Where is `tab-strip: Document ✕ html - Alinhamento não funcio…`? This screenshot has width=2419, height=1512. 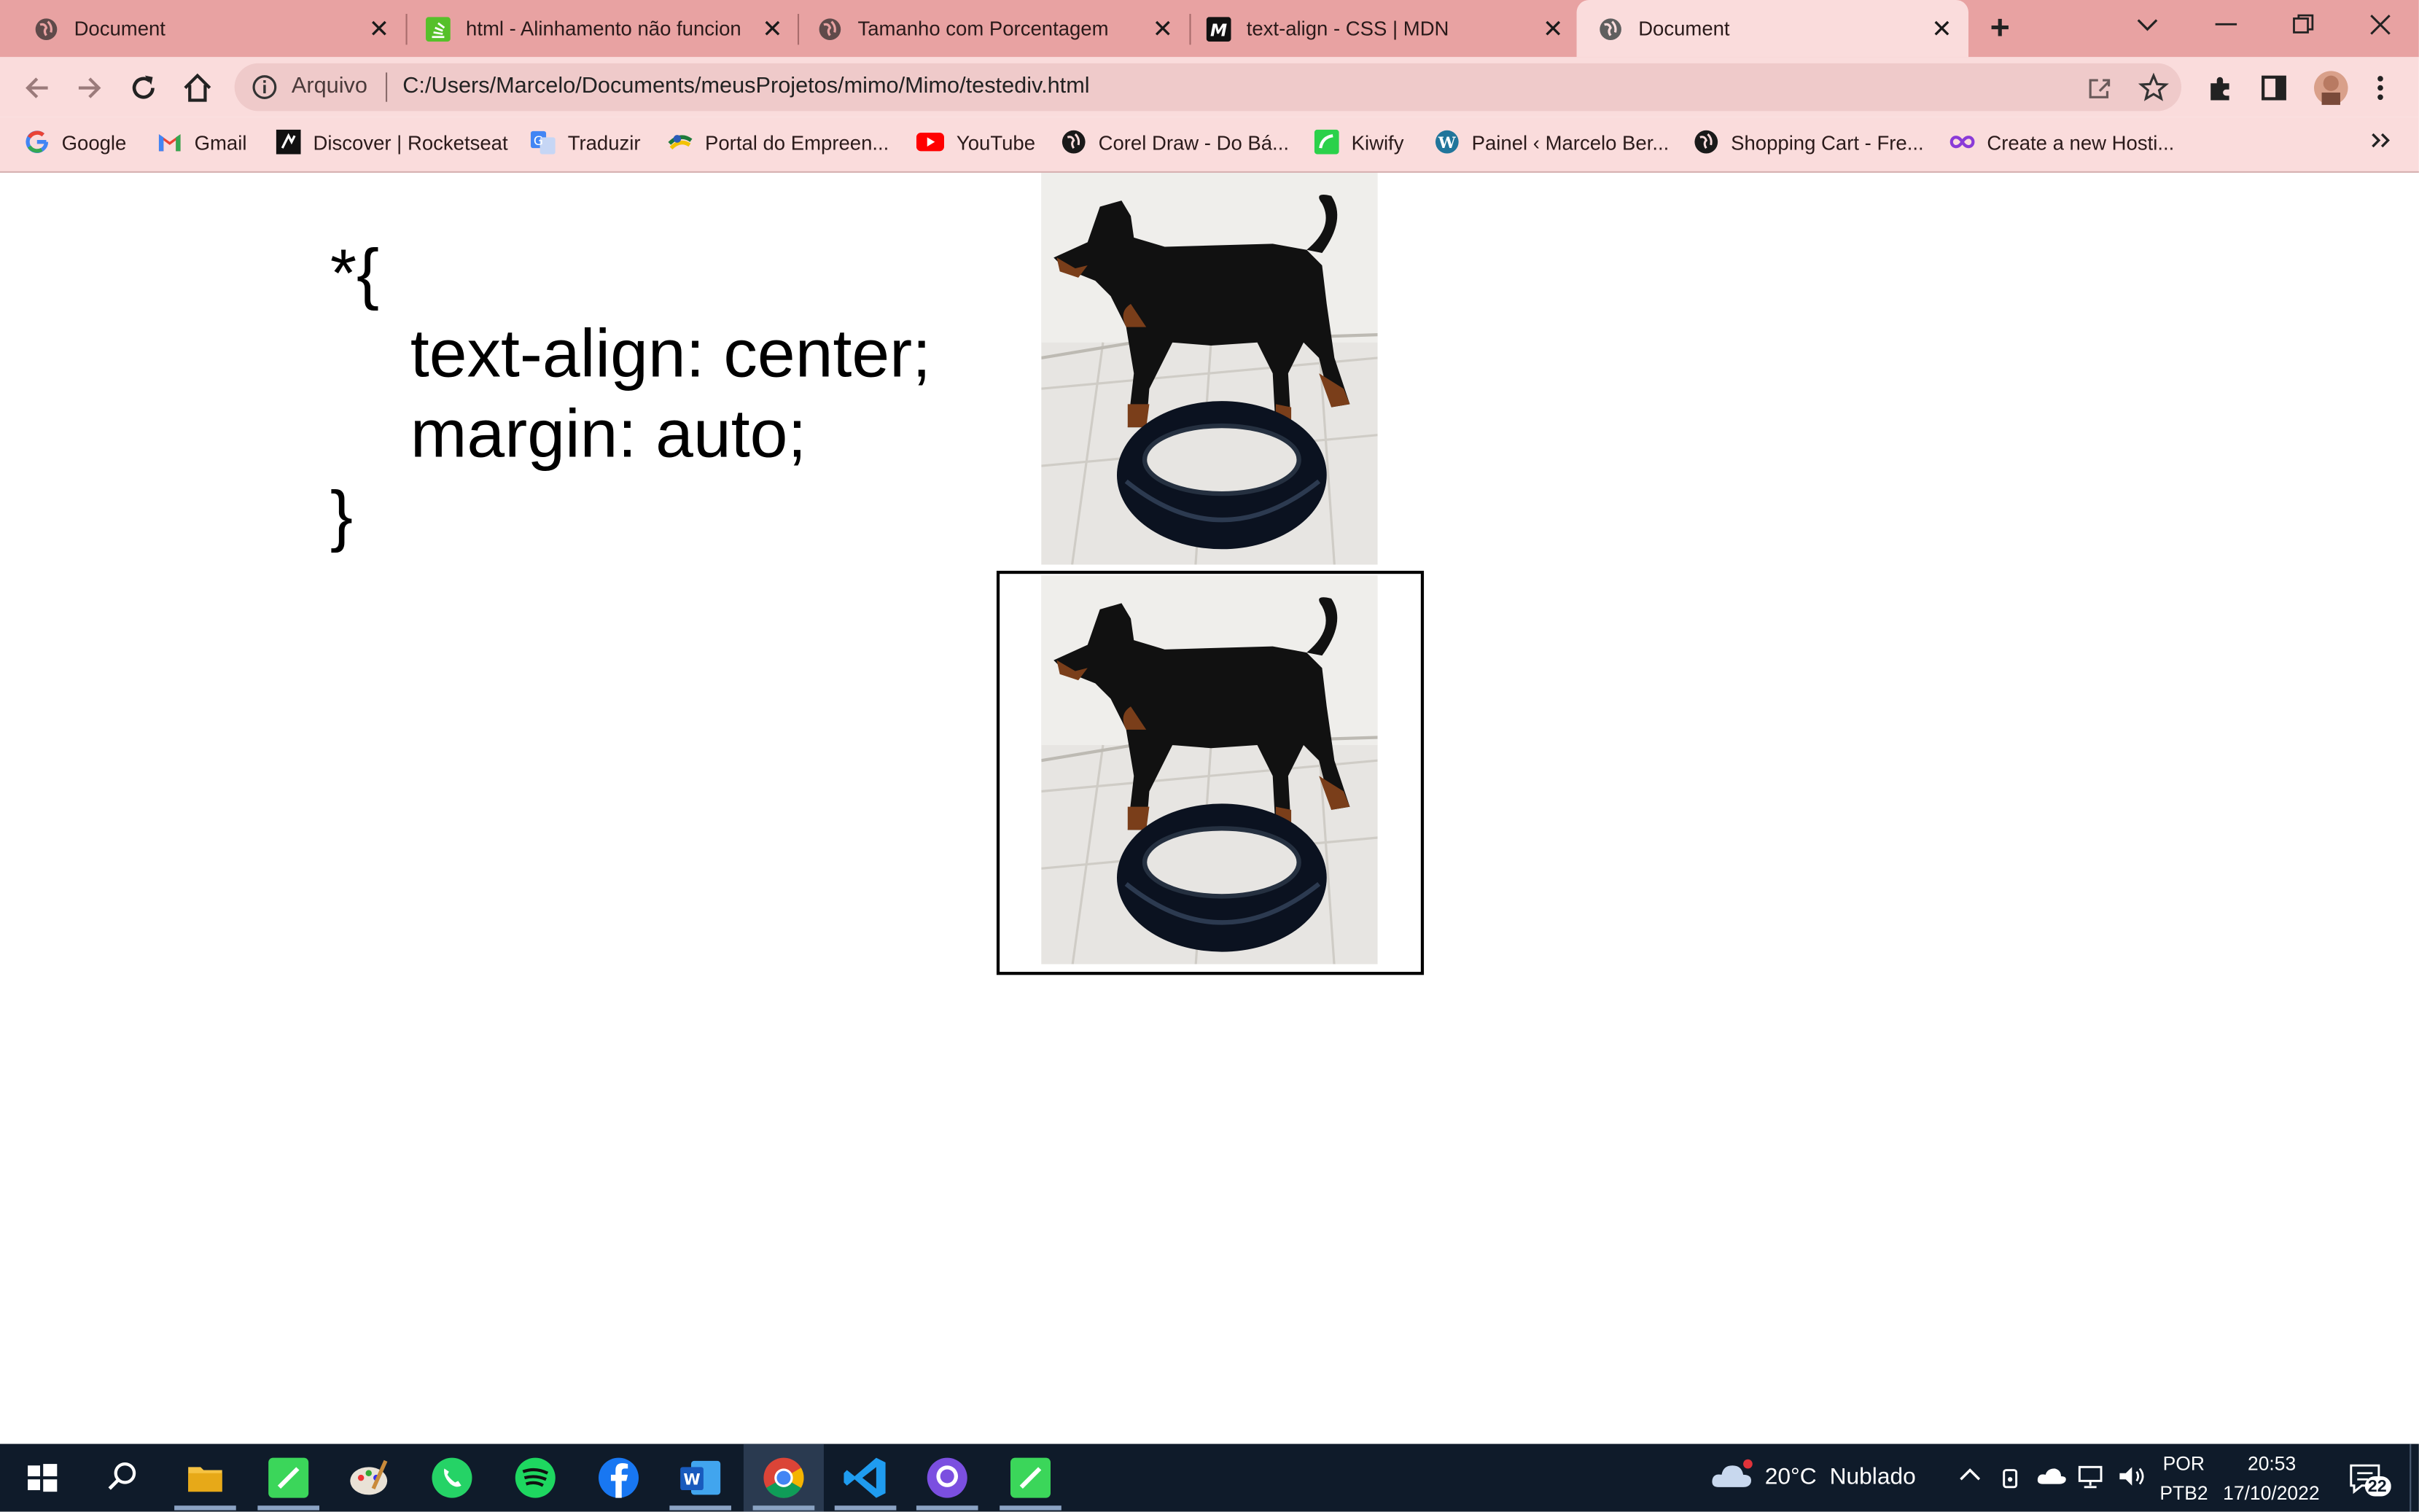
tab-strip: Document ✕ html - Alinhamento não funcio… is located at coordinates (1209, 29).